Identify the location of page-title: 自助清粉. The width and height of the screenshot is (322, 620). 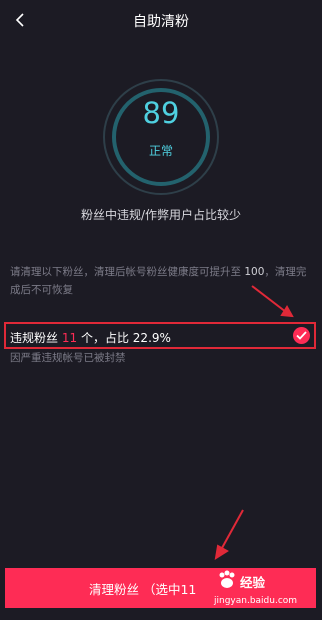
(161, 22).